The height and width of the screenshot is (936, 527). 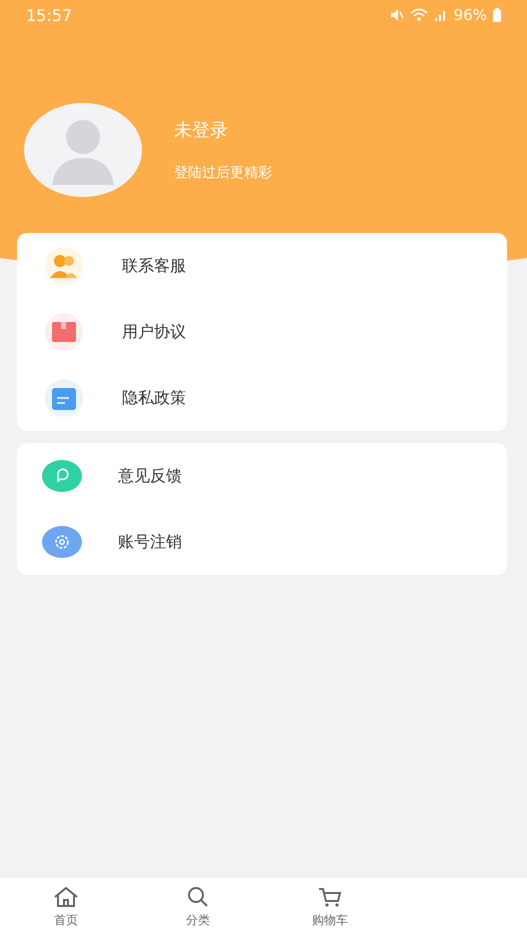 I want to click on menu-item: 用户协议, so click(x=262, y=332).